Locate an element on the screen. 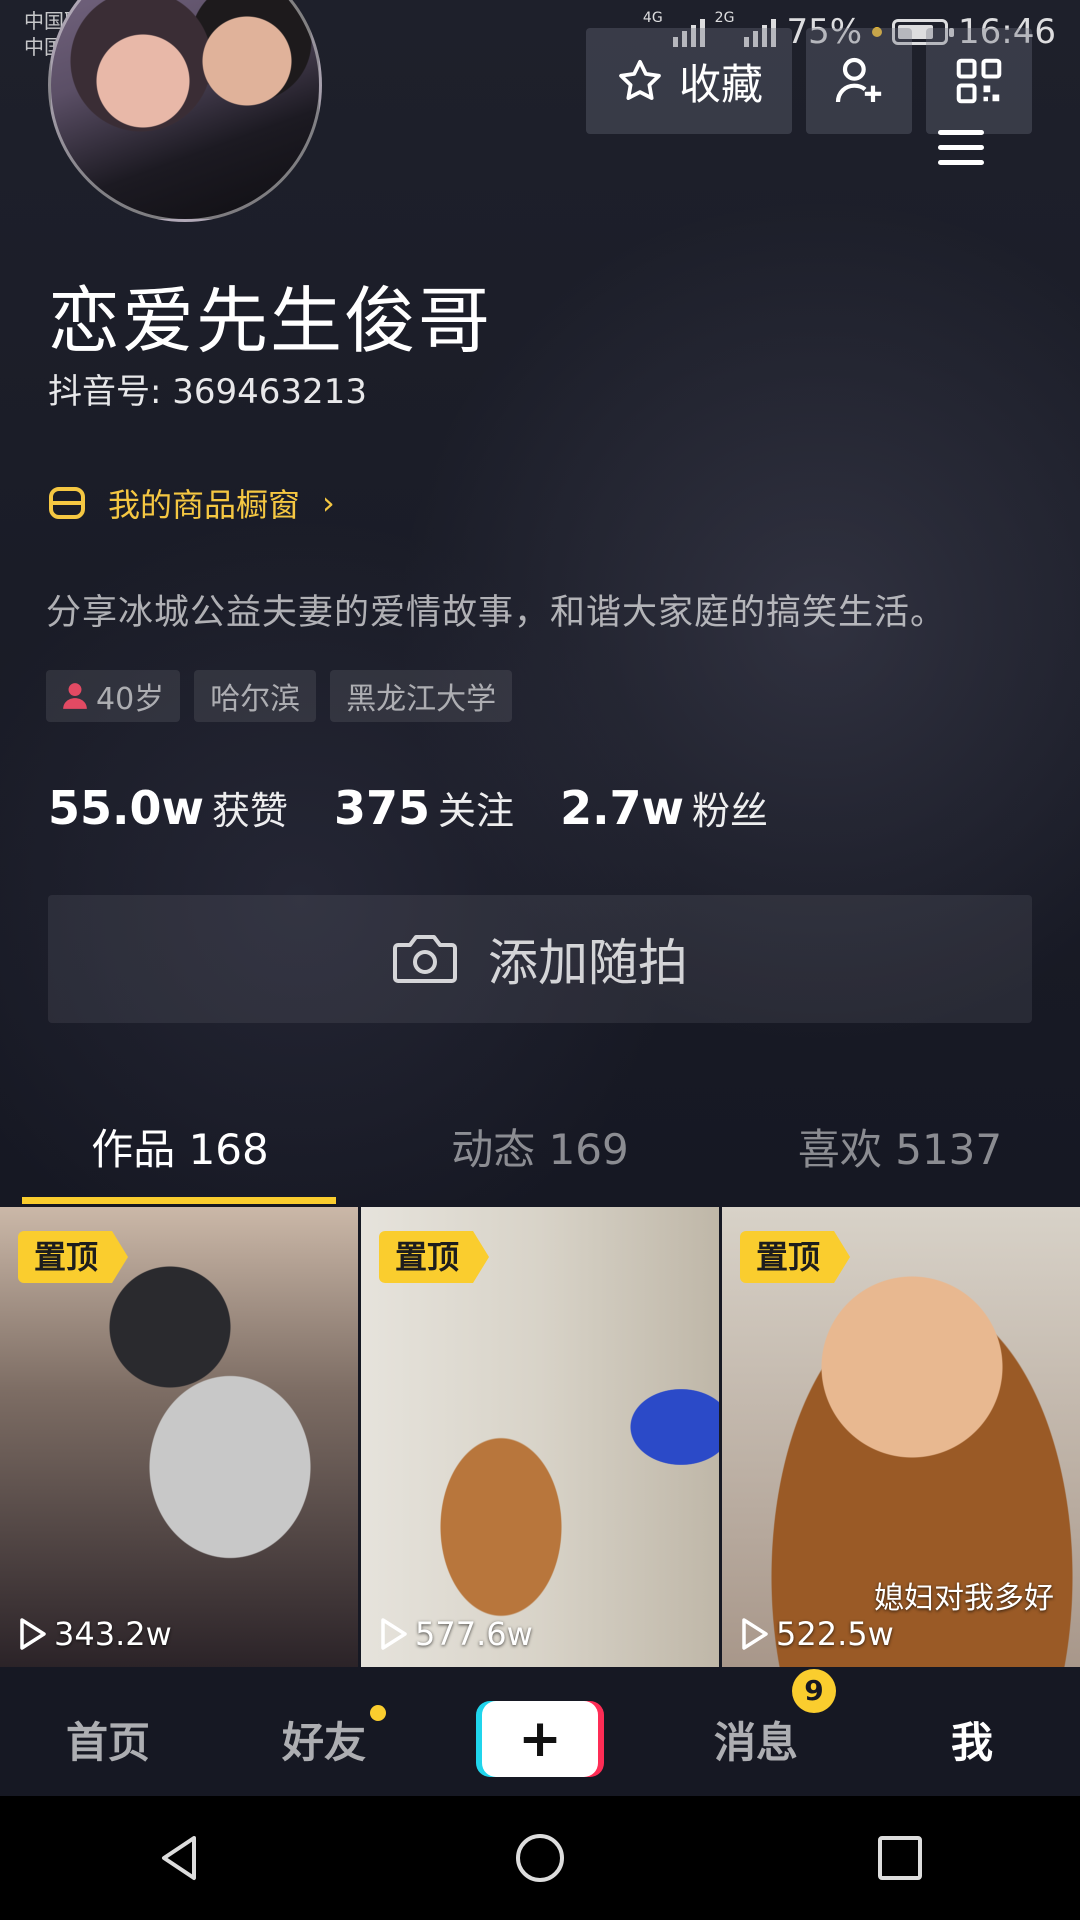 The width and height of the screenshot is (1080, 1920). camera-icon is located at coordinates (425, 959).